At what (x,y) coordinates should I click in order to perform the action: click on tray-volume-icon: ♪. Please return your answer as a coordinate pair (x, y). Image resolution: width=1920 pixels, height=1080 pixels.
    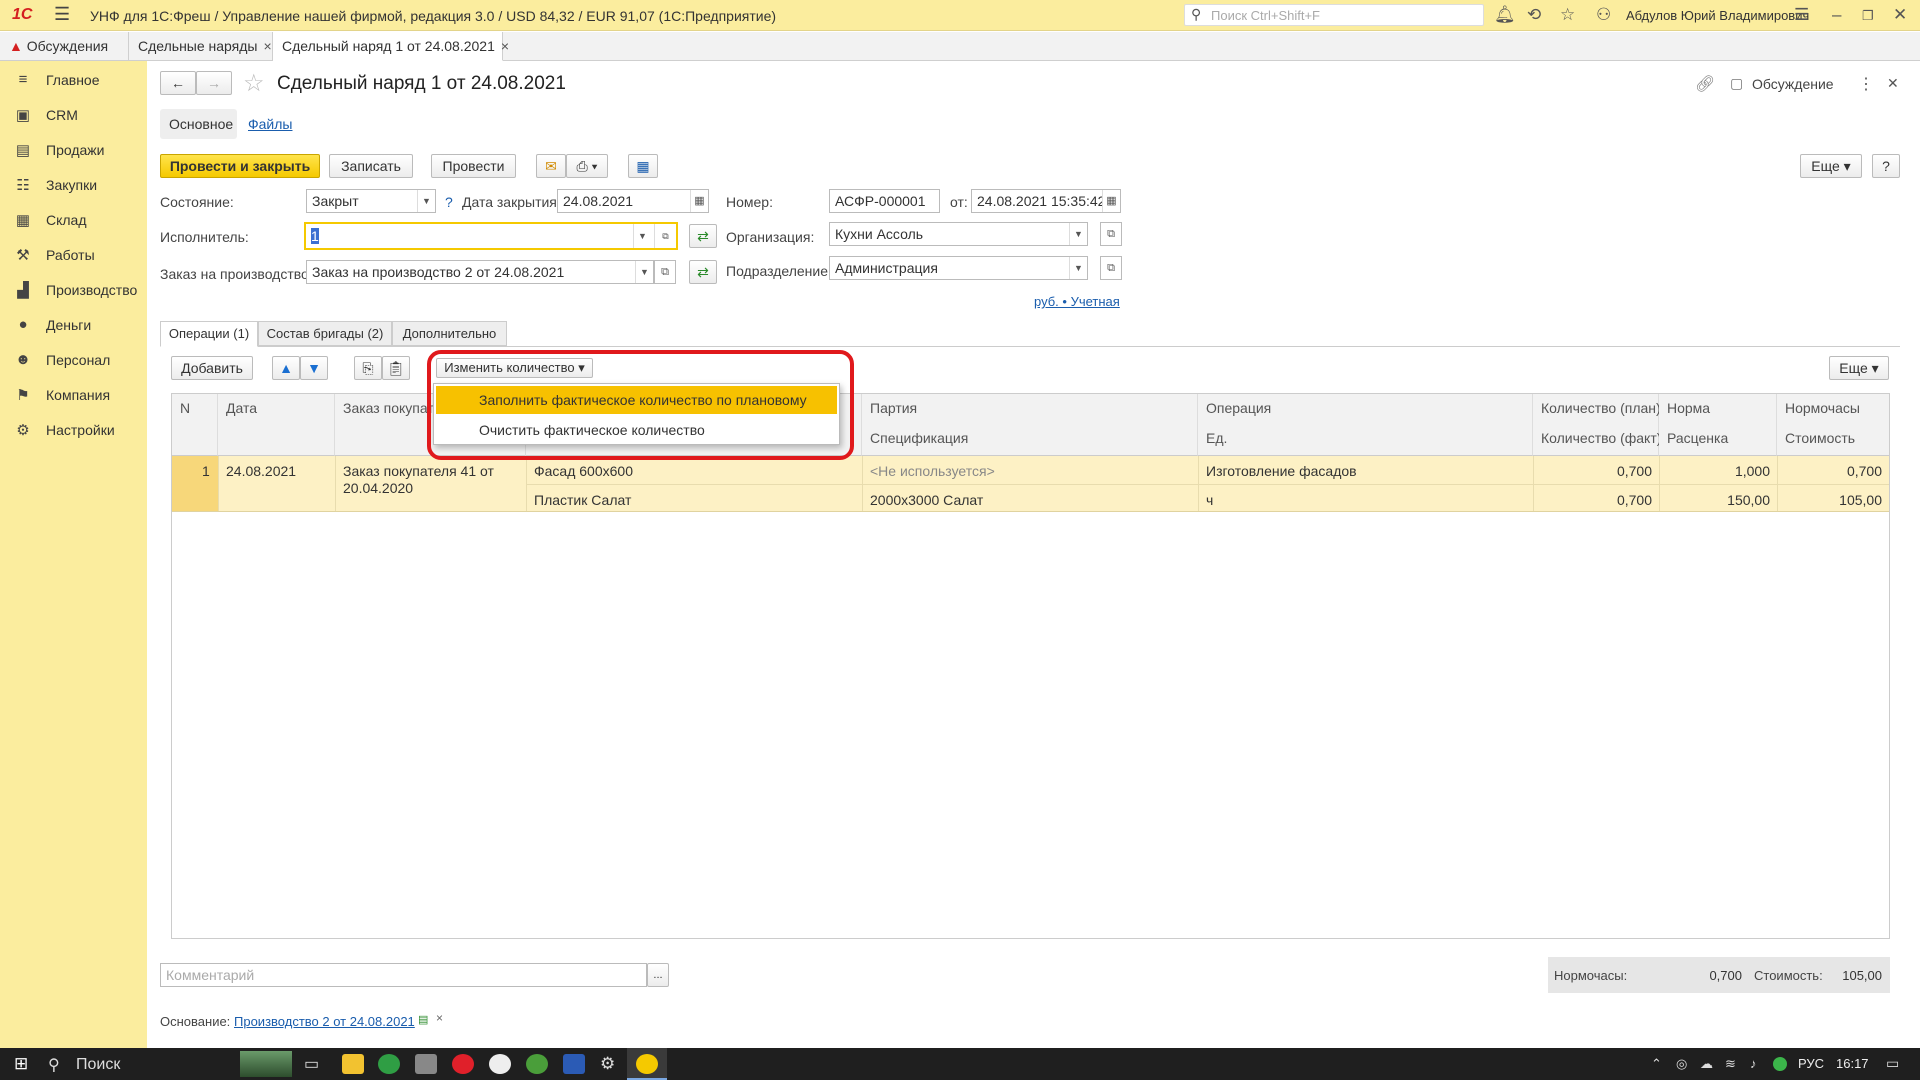
    Looking at the image, I should click on (1753, 1063).